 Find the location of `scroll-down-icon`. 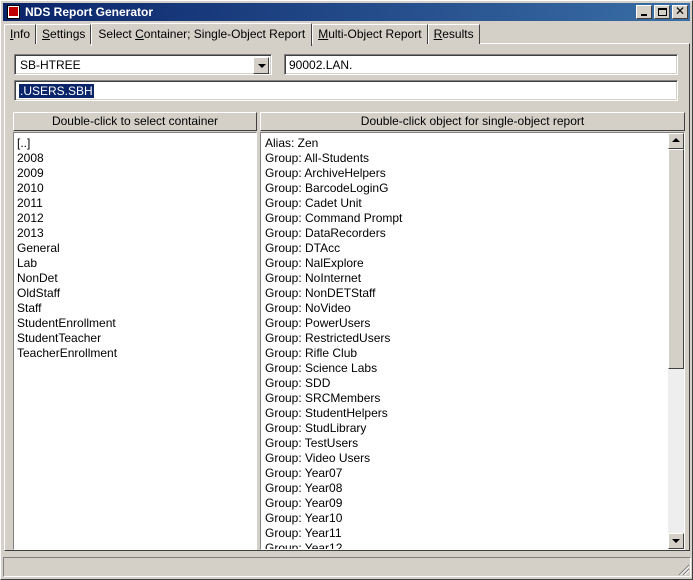

scroll-down-icon is located at coordinates (676, 541).